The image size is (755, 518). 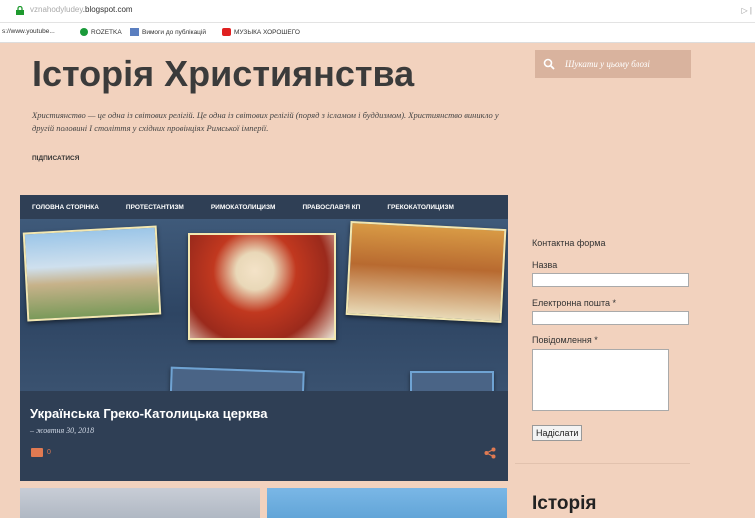 I want to click on post-thumbnail-sky, so click(x=387, y=503).